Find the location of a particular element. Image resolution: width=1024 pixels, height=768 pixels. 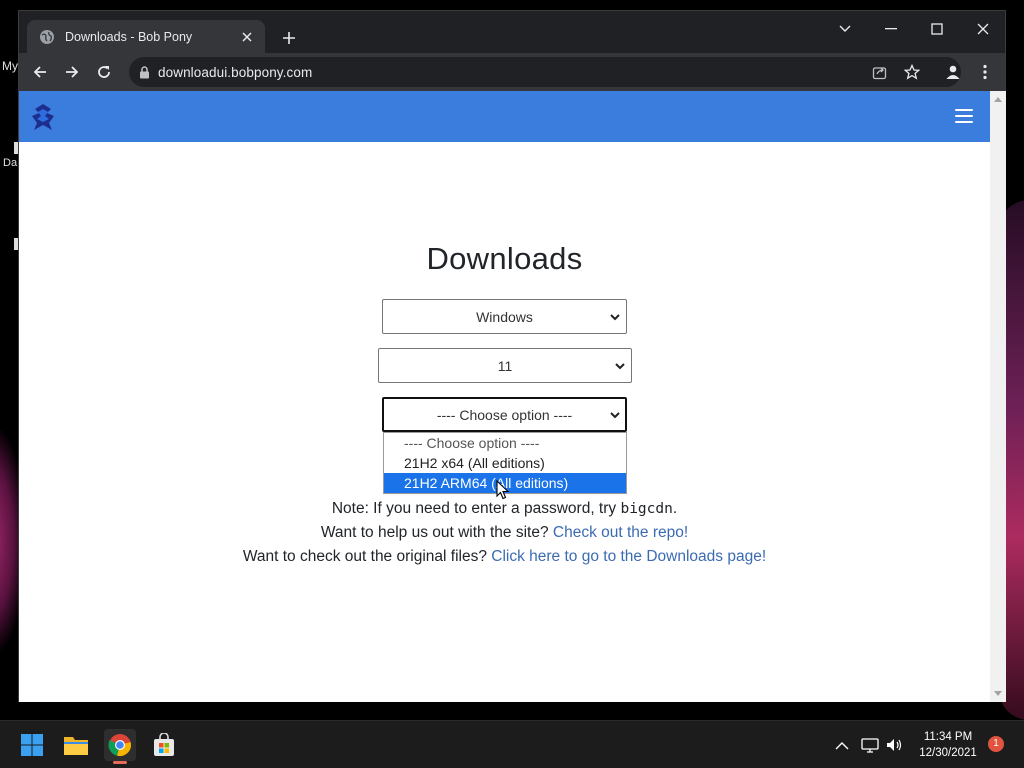

repo-link: Check out the repo! is located at coordinates (620, 532).